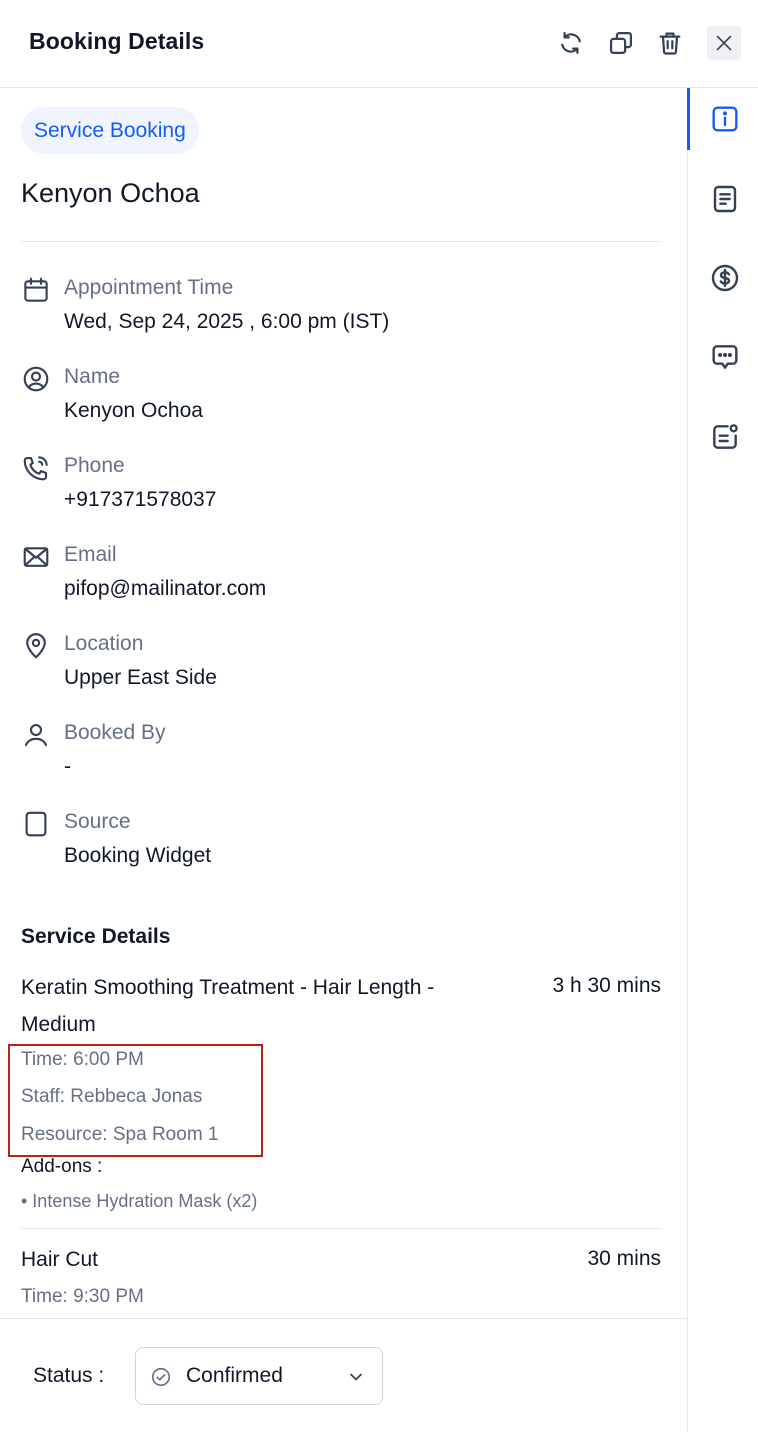 This screenshot has width=758, height=1432. I want to click on field-source: Source Booking Widget, so click(341, 844).